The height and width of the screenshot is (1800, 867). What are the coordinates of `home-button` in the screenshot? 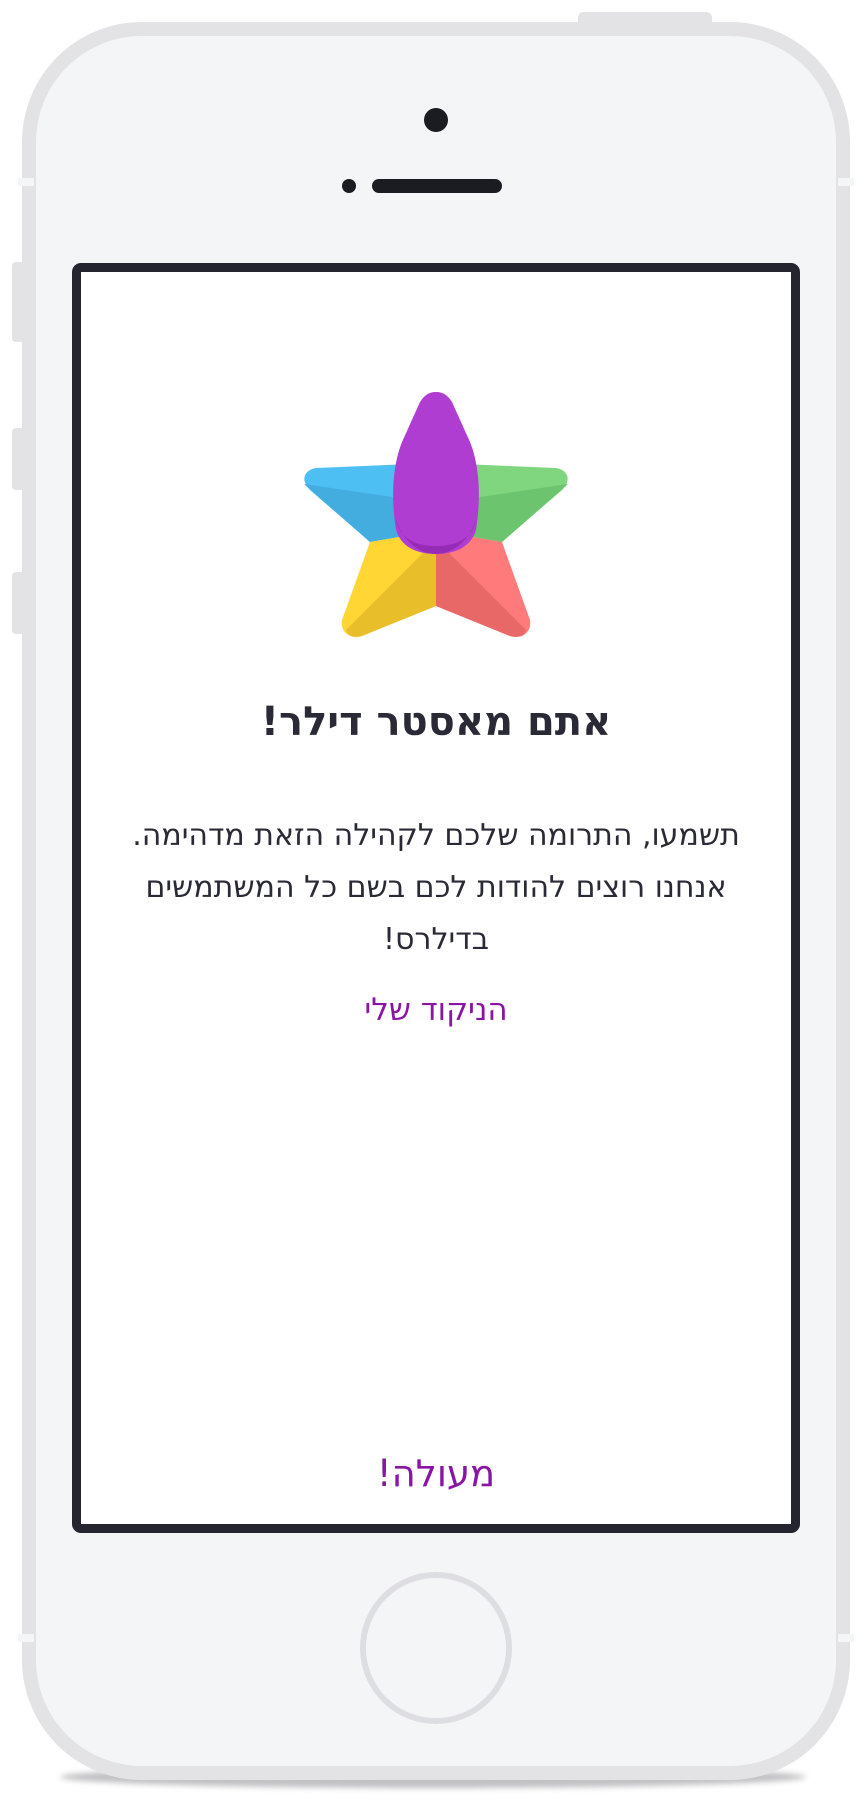 It's located at (436, 1648).